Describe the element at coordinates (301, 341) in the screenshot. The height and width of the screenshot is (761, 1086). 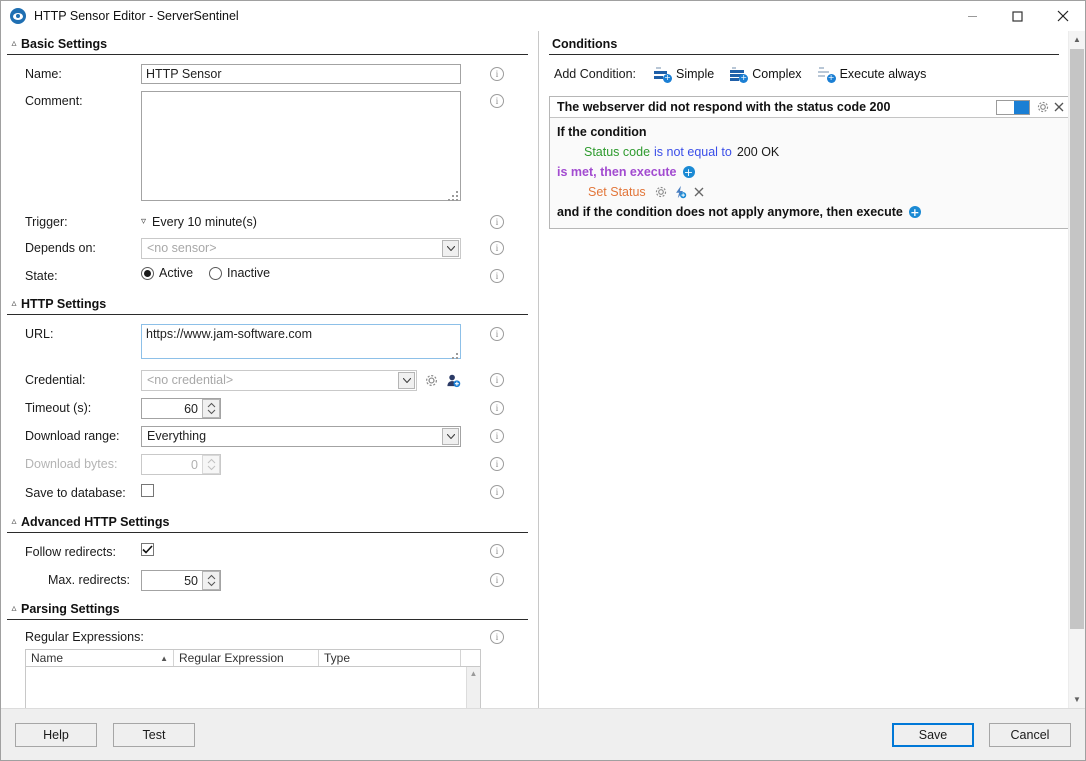
I see `url-textarea: https://www.jam-software.com` at that location.